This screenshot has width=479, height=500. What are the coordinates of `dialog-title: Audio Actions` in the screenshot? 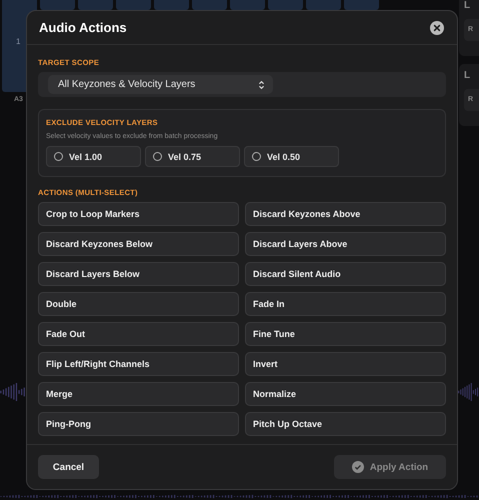 It's located at (83, 27).